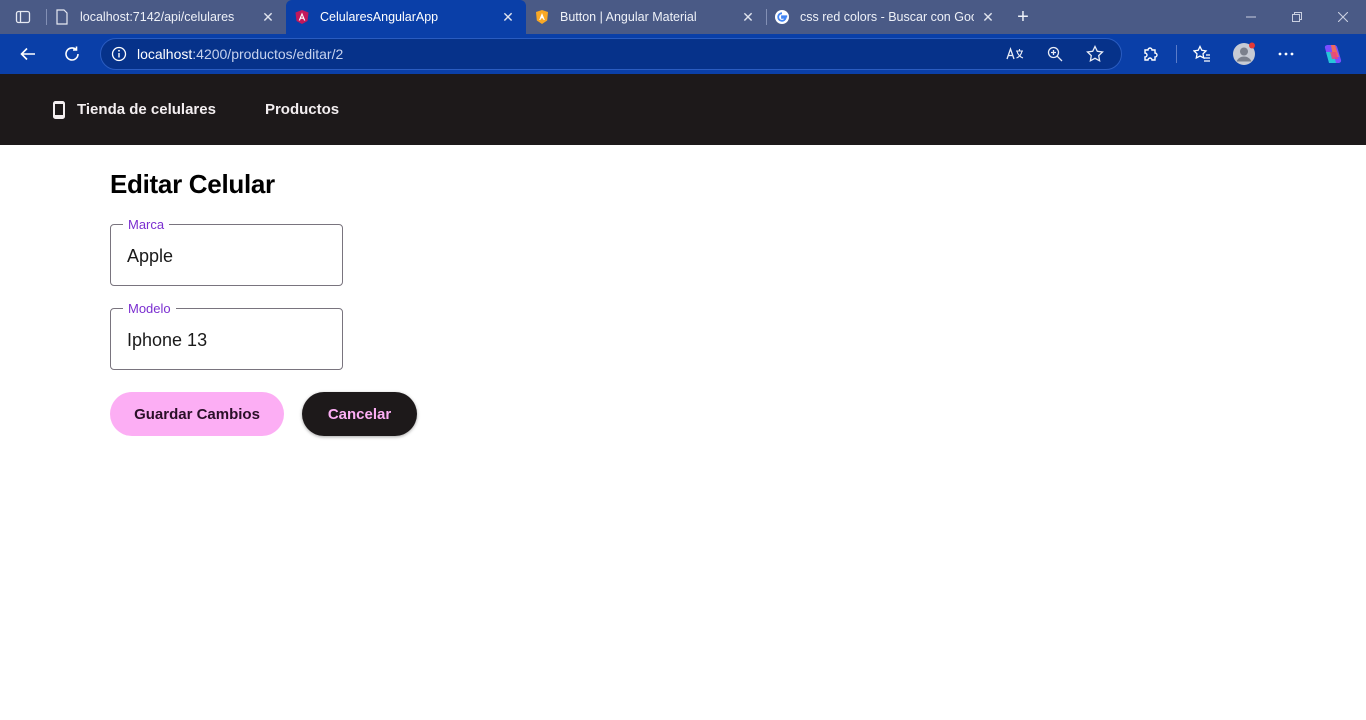 This screenshot has height=720, width=1366. I want to click on profile-button, so click(1244, 54).